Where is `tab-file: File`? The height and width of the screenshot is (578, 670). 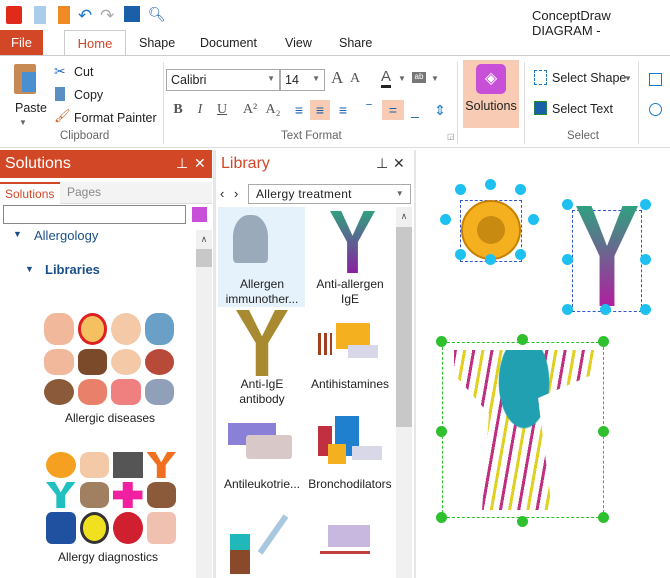
tab-file: File is located at coordinates (21, 42).